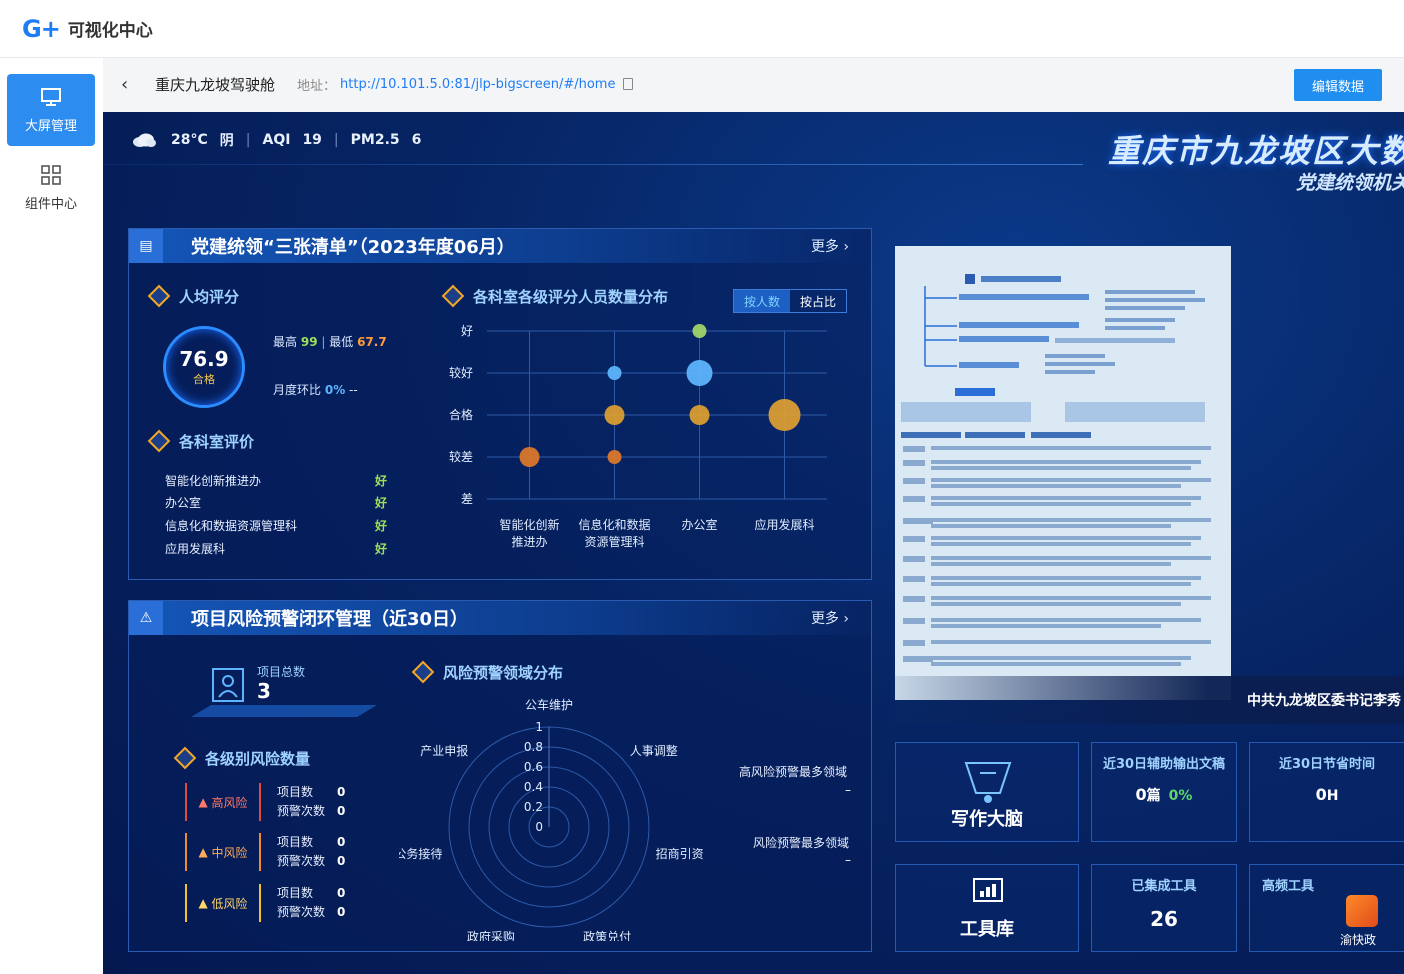  I want to click on radar-axis-label: 公务接待, so click(420, 853).